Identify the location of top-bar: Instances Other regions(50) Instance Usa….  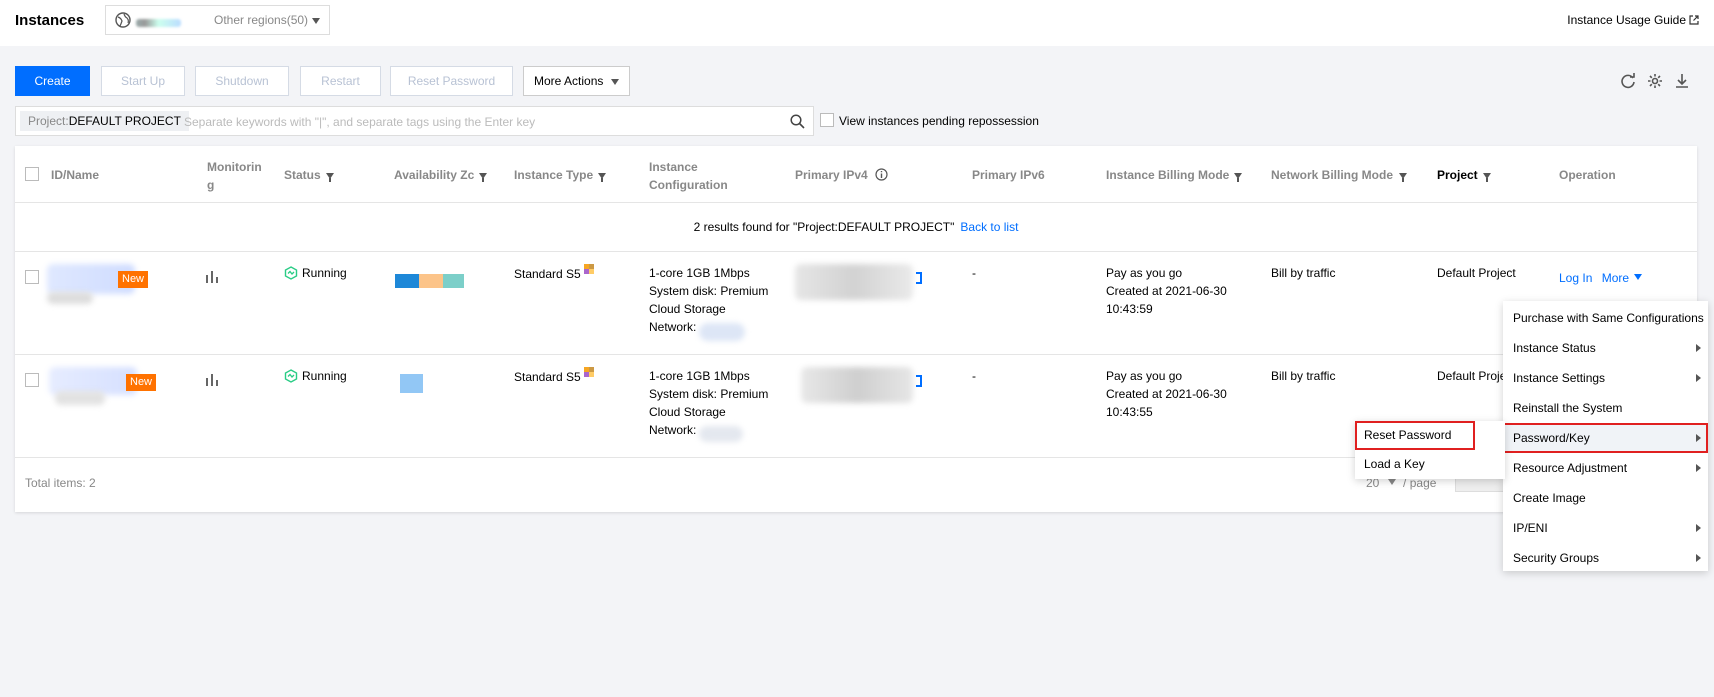
(857, 23).